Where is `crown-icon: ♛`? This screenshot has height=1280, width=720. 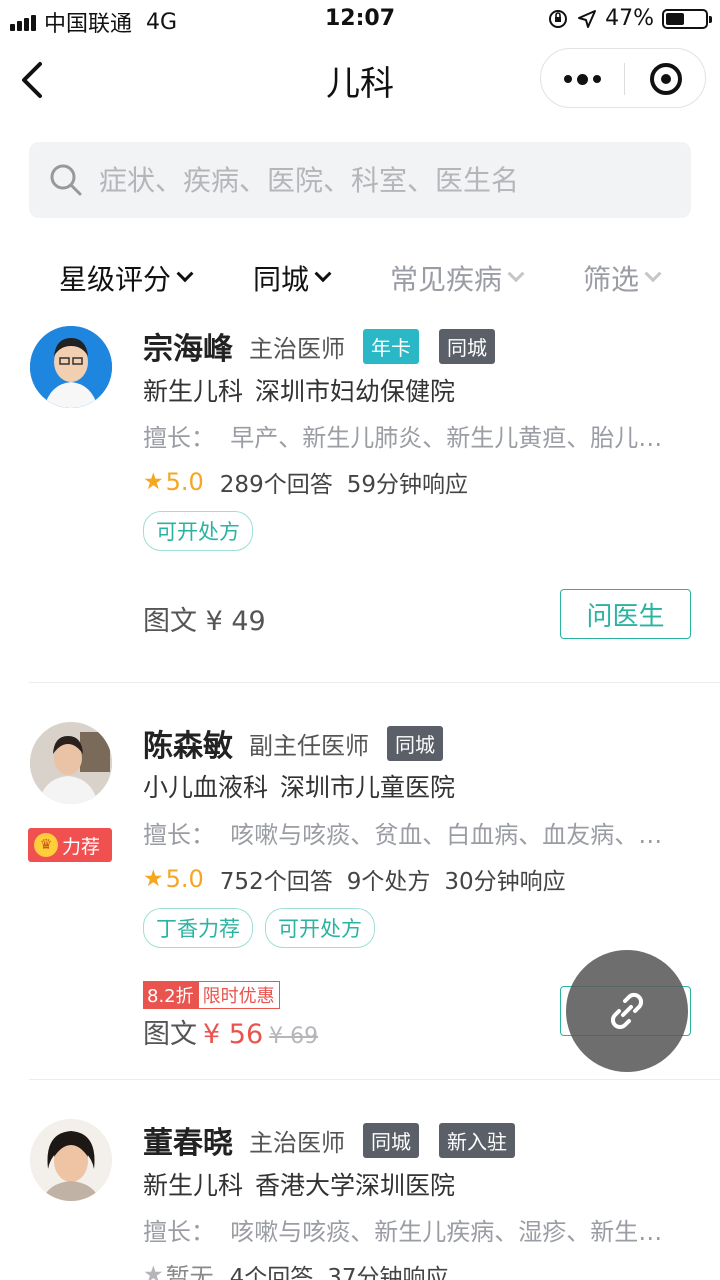 crown-icon: ♛ is located at coordinates (46, 845).